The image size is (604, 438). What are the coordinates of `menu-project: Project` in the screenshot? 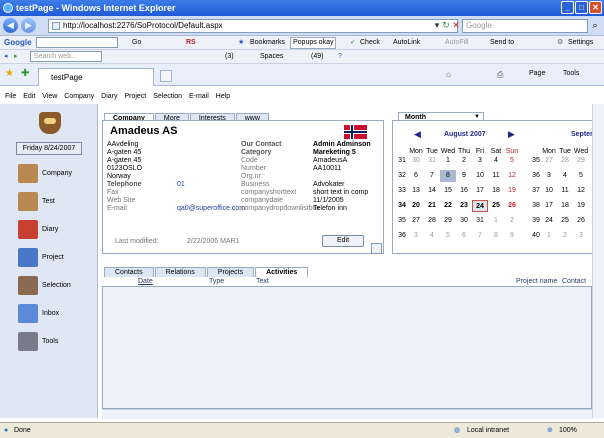 It's located at (135, 96).